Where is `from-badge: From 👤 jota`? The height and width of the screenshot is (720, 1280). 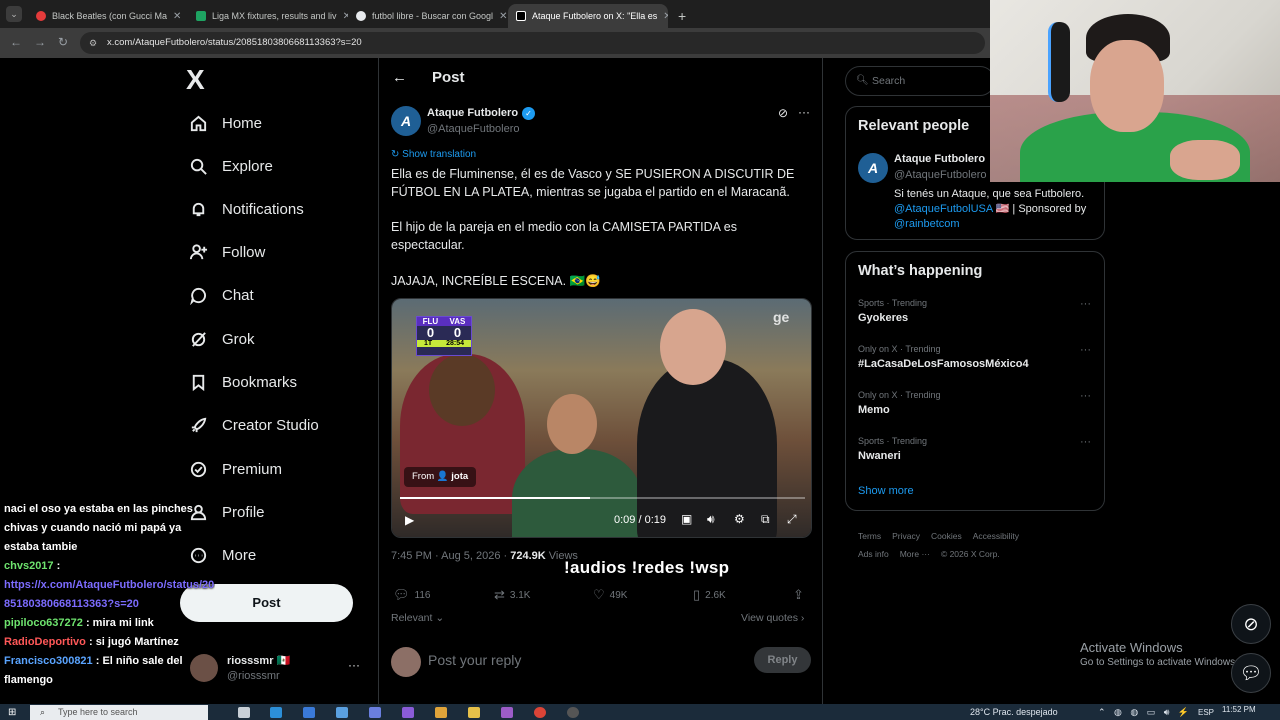 from-badge: From 👤 jota is located at coordinates (440, 477).